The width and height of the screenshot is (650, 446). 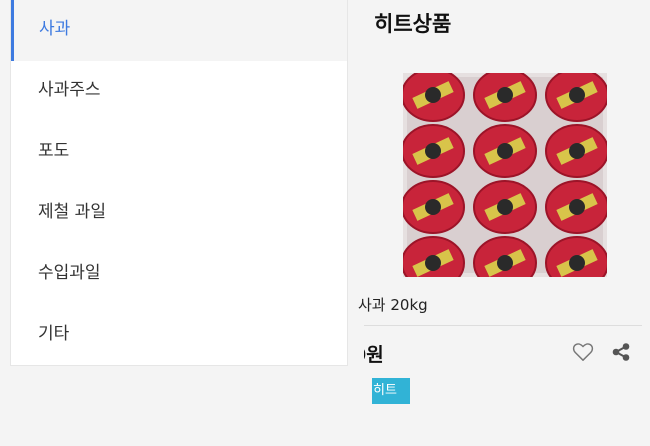 What do you see at coordinates (583, 352) in the screenshot?
I see `heart-outline-icon` at bounding box center [583, 352].